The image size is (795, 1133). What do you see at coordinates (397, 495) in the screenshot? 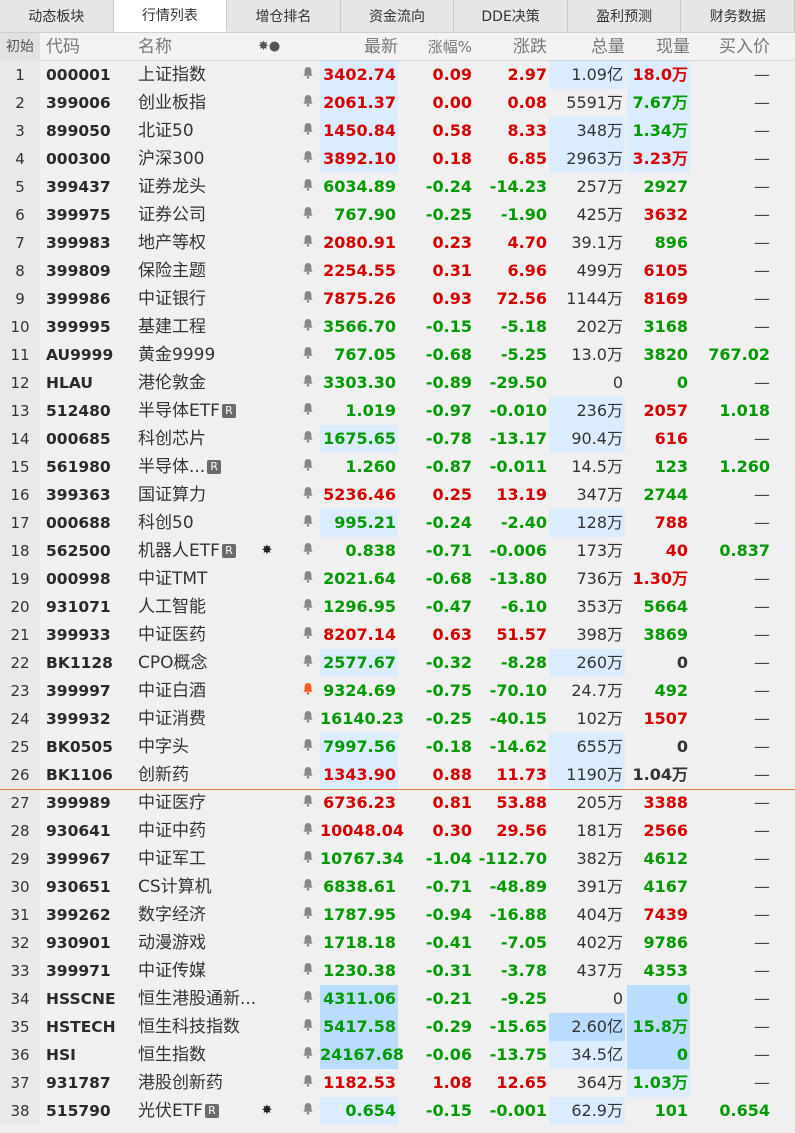
I see `table-row: 16 399363 国证算力 5236.46 0.25 13.19 347万 2744 —` at bounding box center [397, 495].